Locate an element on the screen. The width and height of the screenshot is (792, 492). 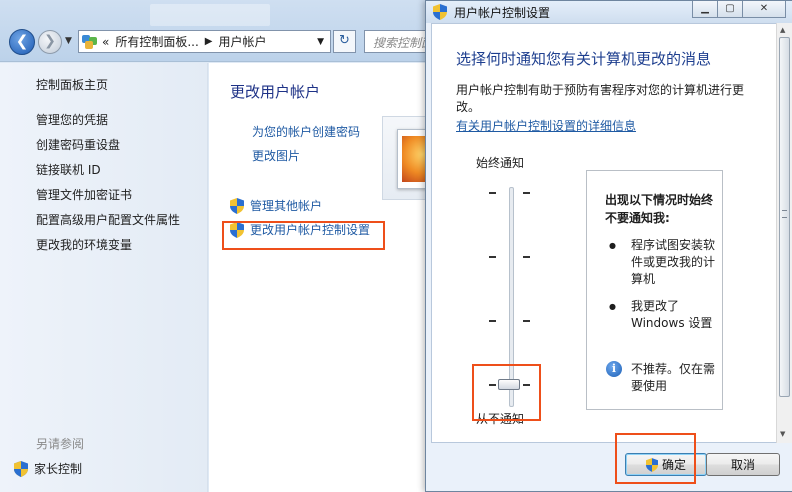
slider-top-label: 始终通知 is located at coordinates (500, 163).